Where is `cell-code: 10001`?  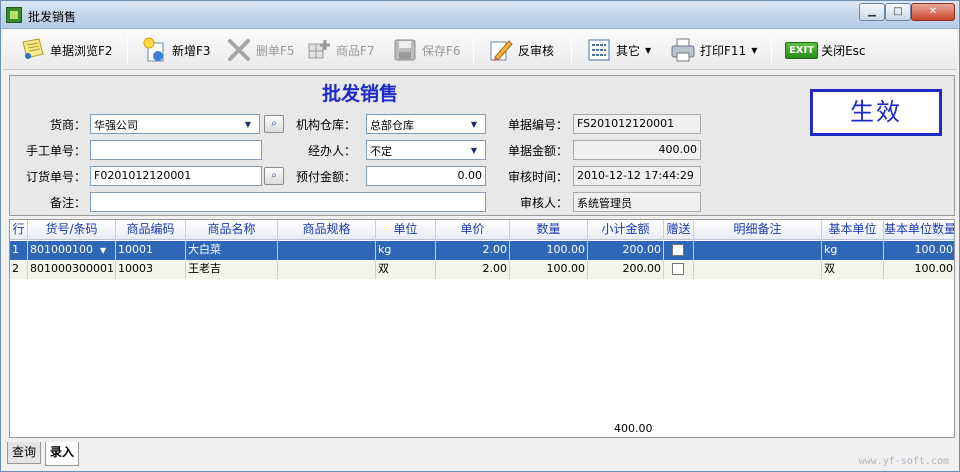
cell-code: 10001 is located at coordinates (151, 250).